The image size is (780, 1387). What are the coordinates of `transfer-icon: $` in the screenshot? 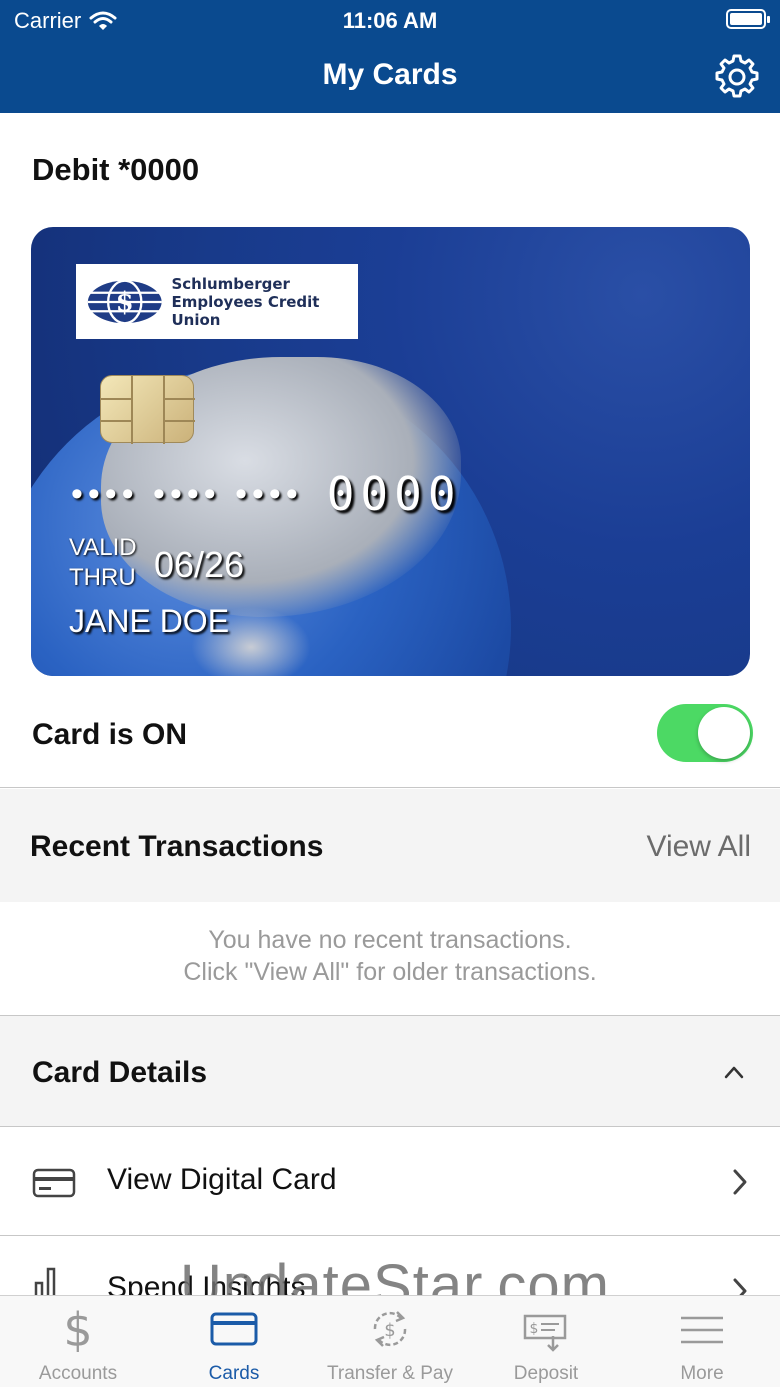 It's located at (390, 1329).